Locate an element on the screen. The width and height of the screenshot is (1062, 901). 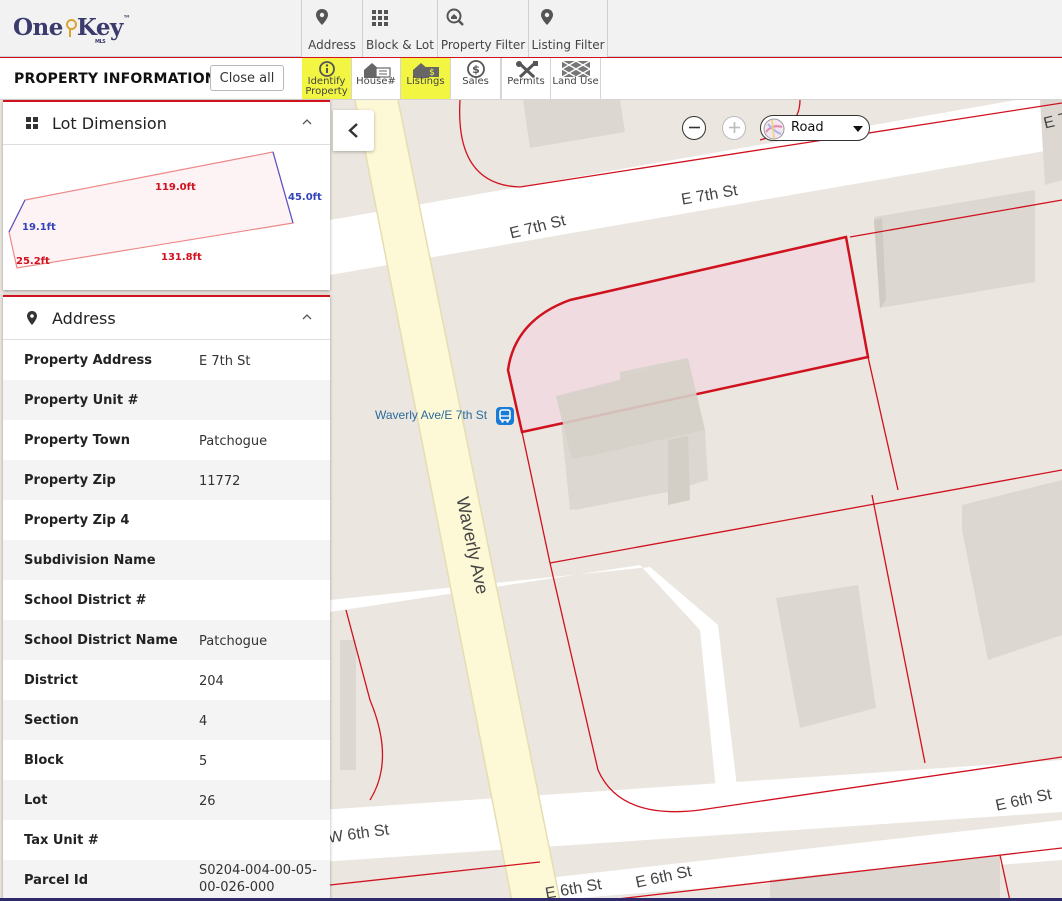
tool-house-label: House# is located at coordinates (376, 81).